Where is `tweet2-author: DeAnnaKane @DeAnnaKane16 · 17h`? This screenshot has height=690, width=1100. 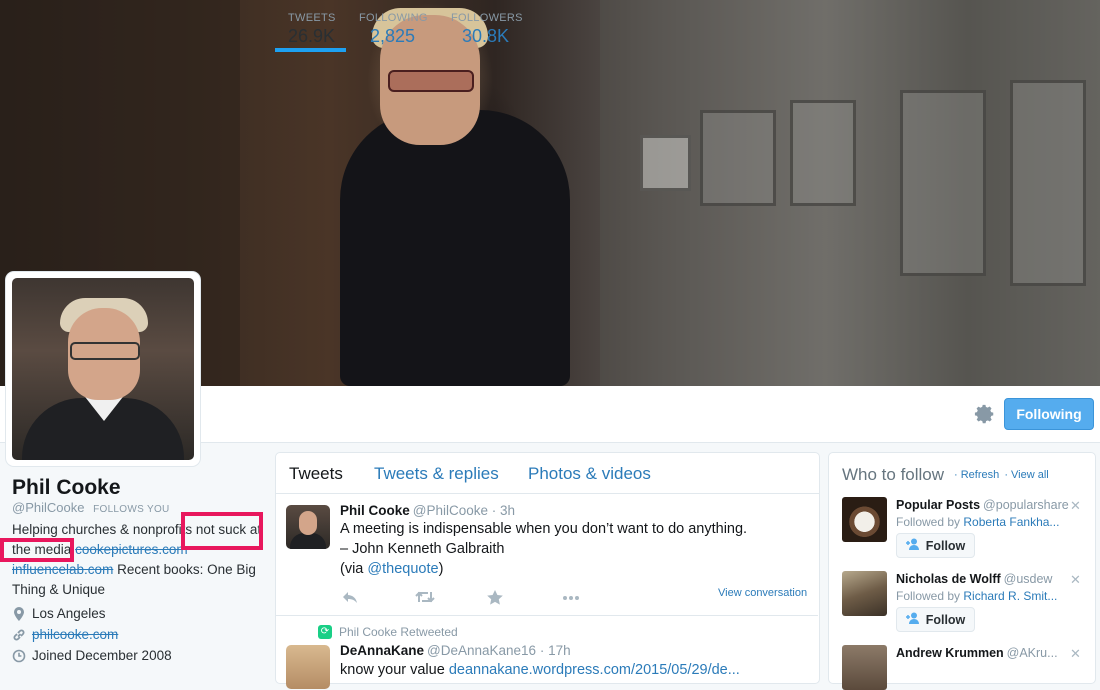 tweet2-author: DeAnnaKane @DeAnnaKane16 · 17h is located at coordinates (455, 650).